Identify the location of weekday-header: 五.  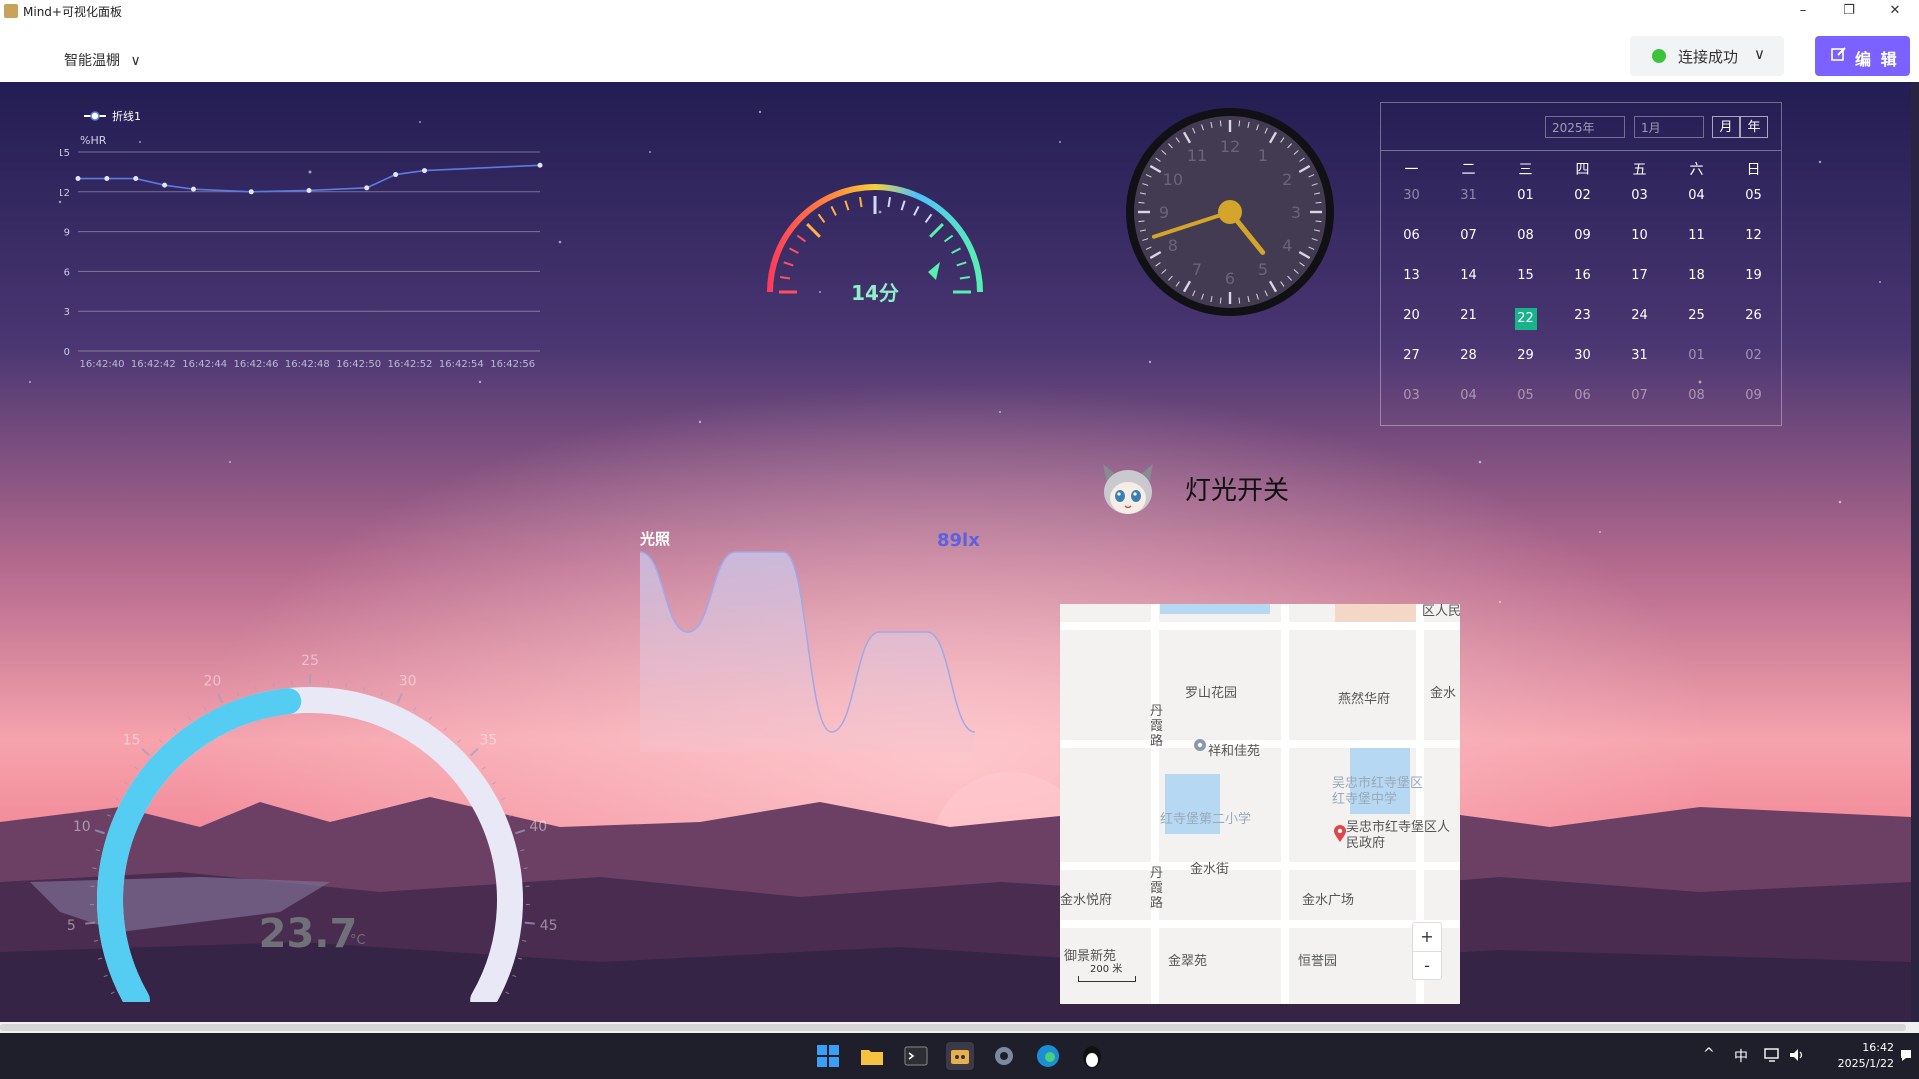
(1639, 170).